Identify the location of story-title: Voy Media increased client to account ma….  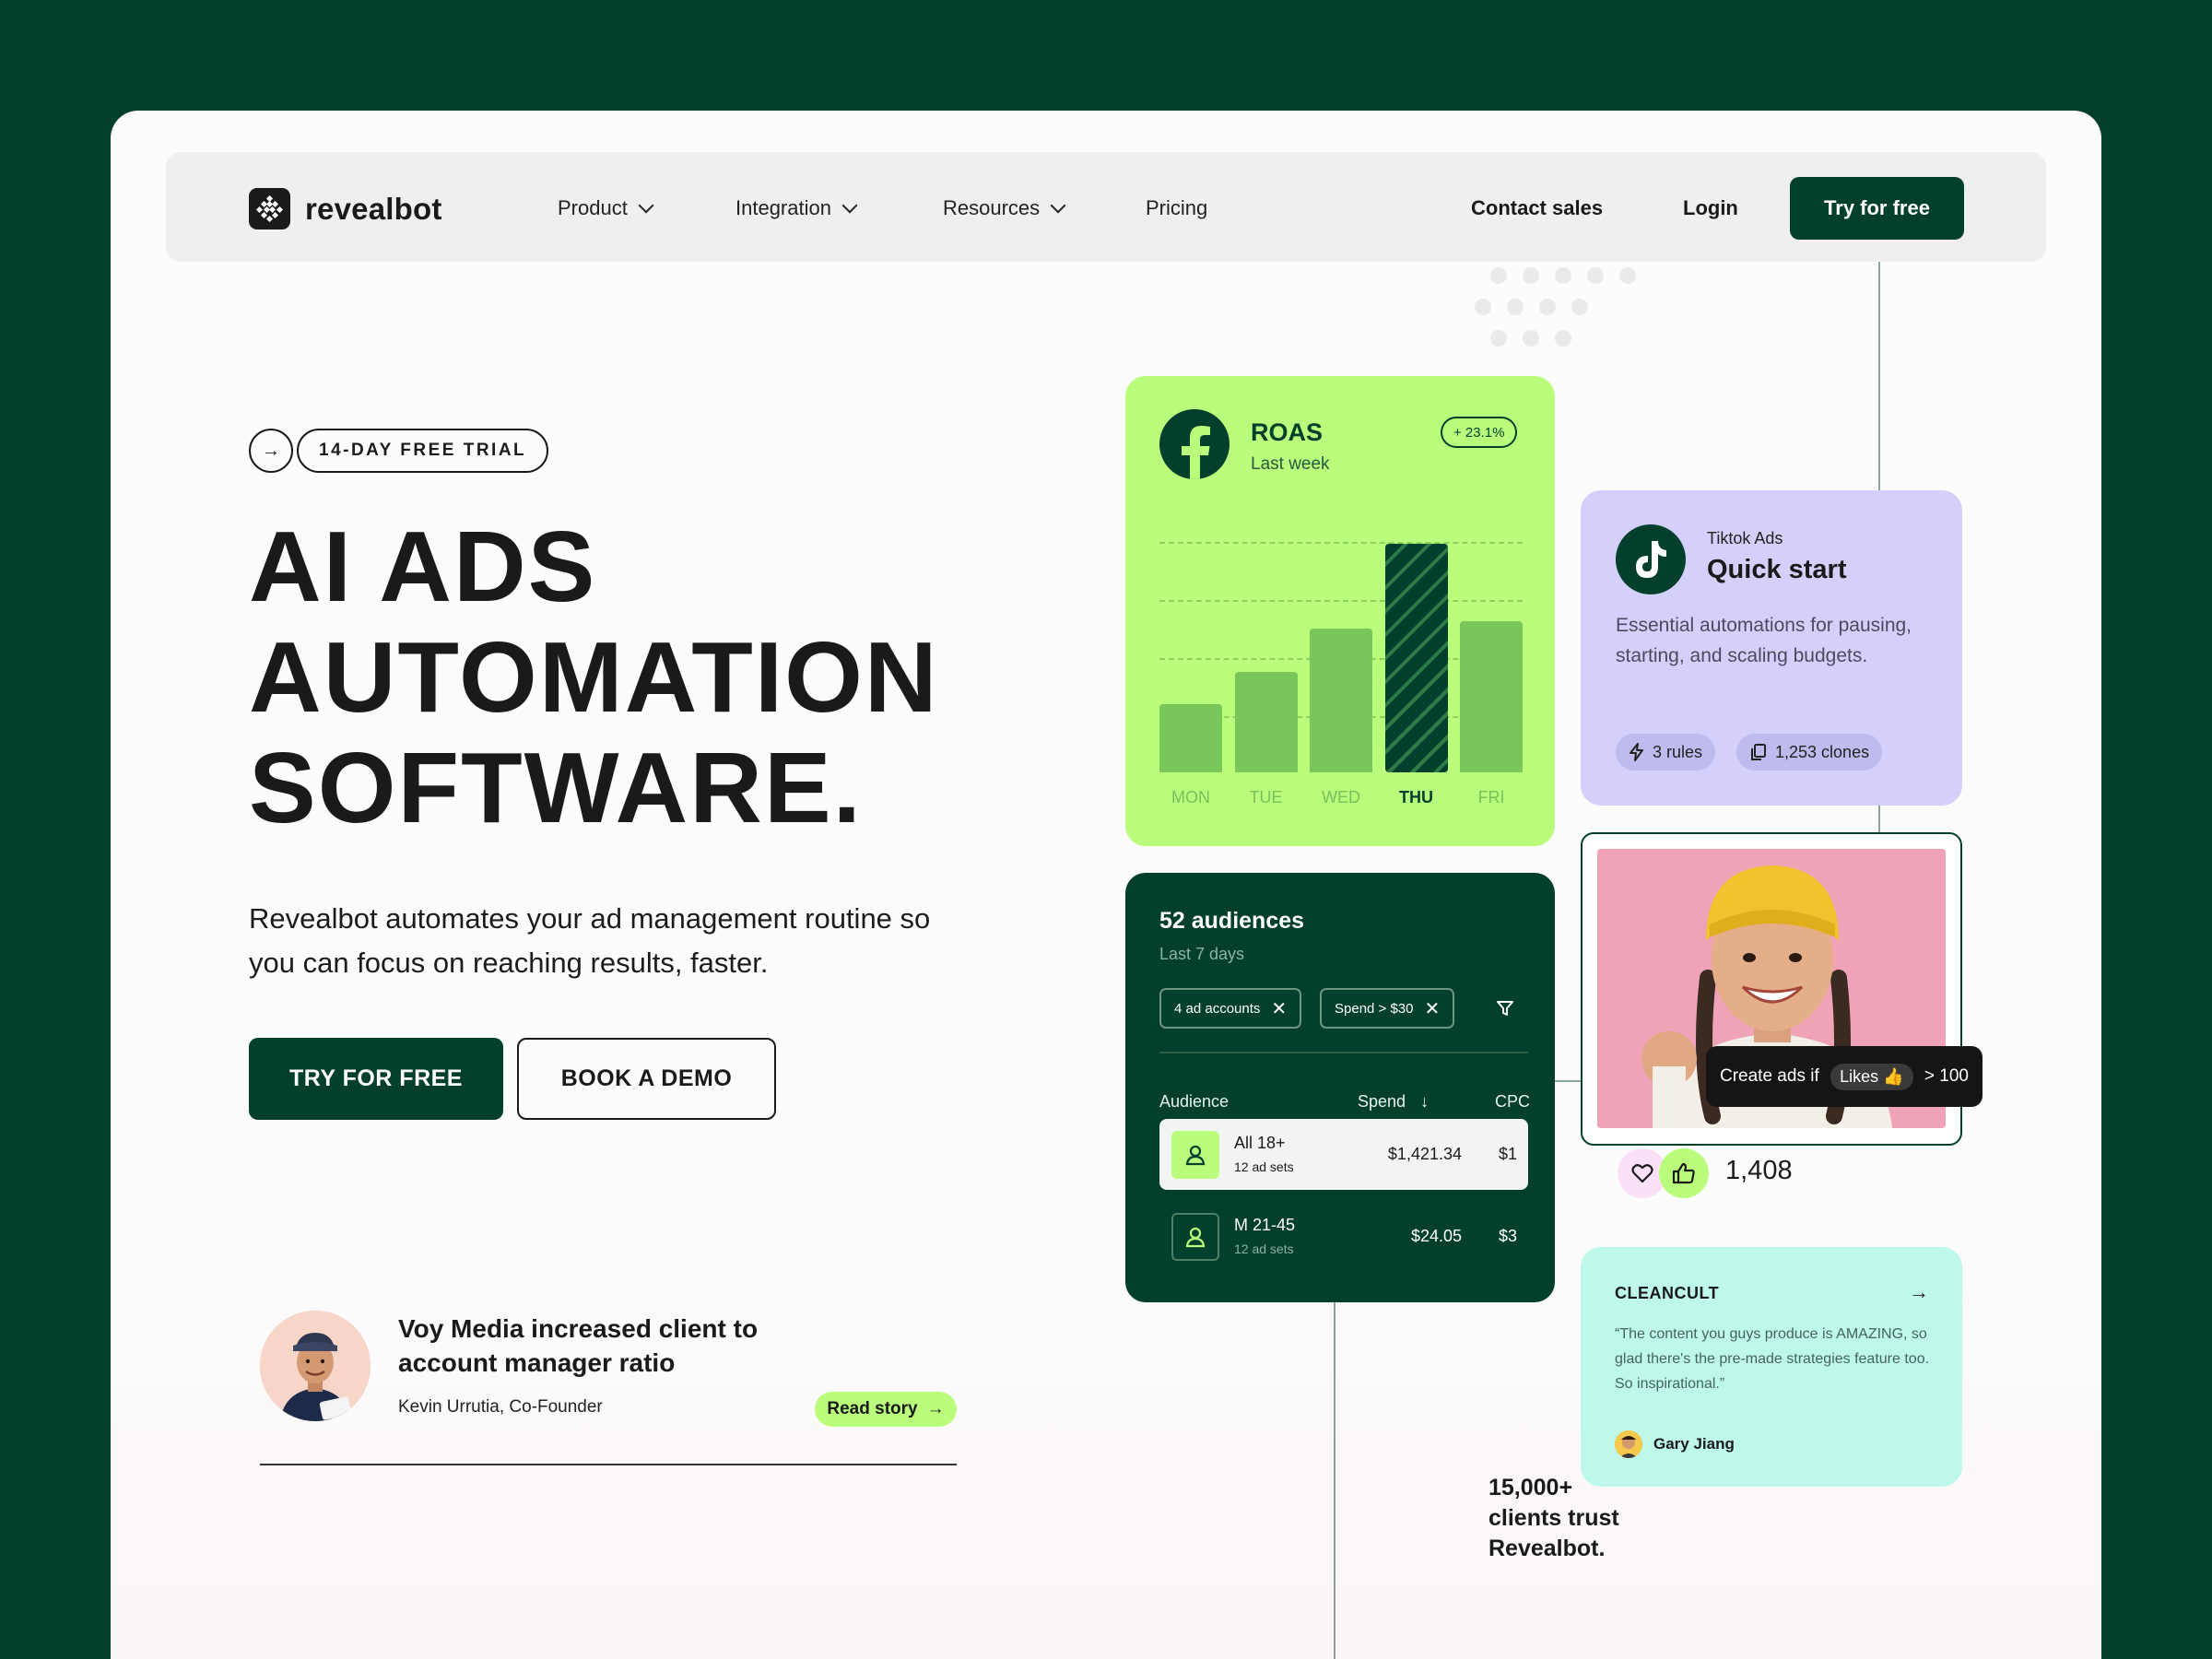
(578, 1345).